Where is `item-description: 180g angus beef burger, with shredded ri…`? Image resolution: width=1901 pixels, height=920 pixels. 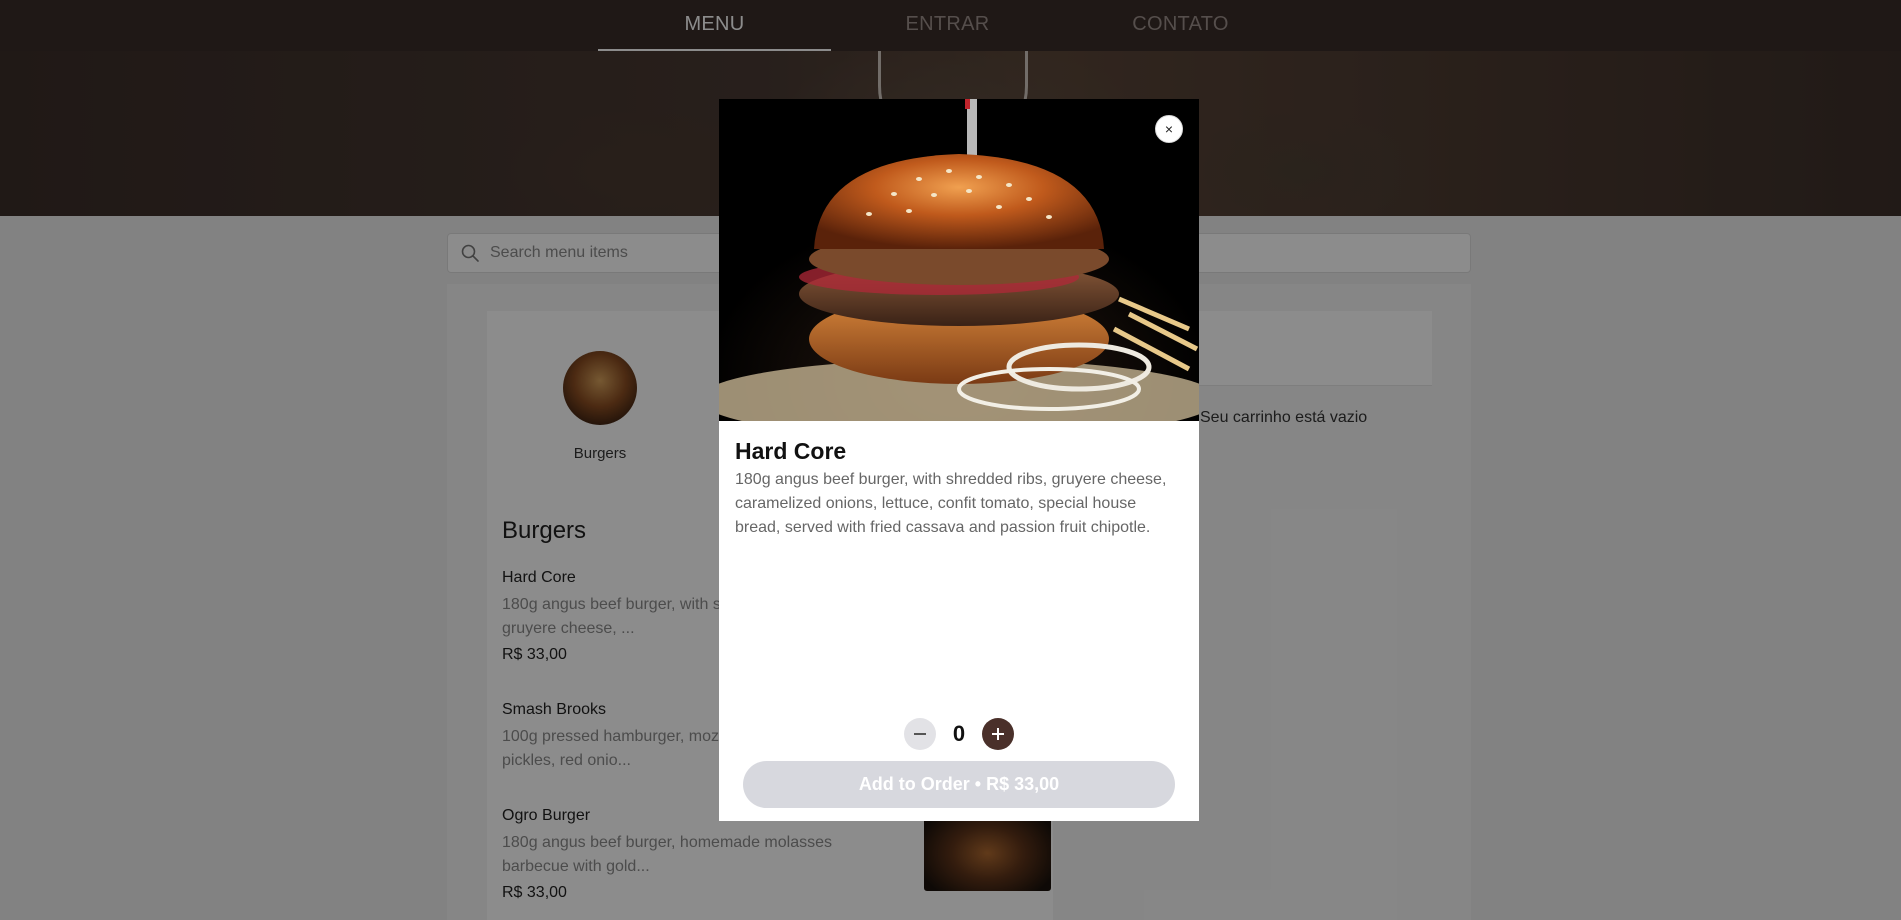 item-description: 180g angus beef burger, with shredded ri… is located at coordinates (951, 503).